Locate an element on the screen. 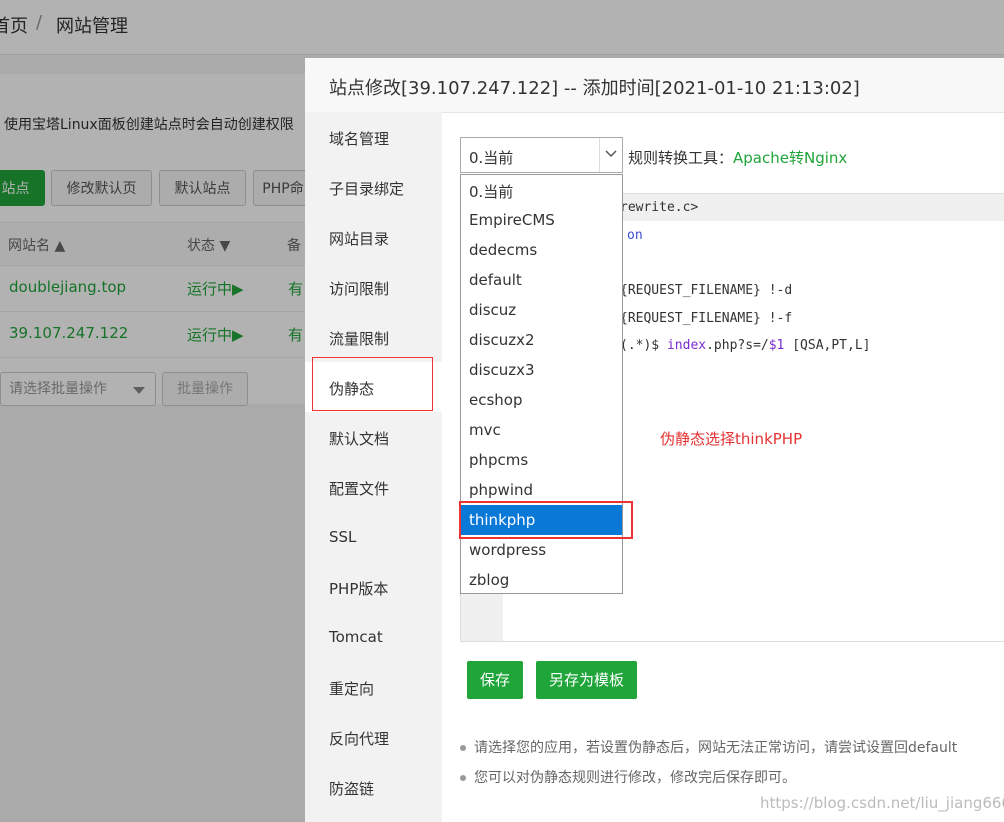 Image resolution: width=1004 pixels, height=822 pixels. tab-traffic-limit: 流量限制 is located at coordinates (373, 337).